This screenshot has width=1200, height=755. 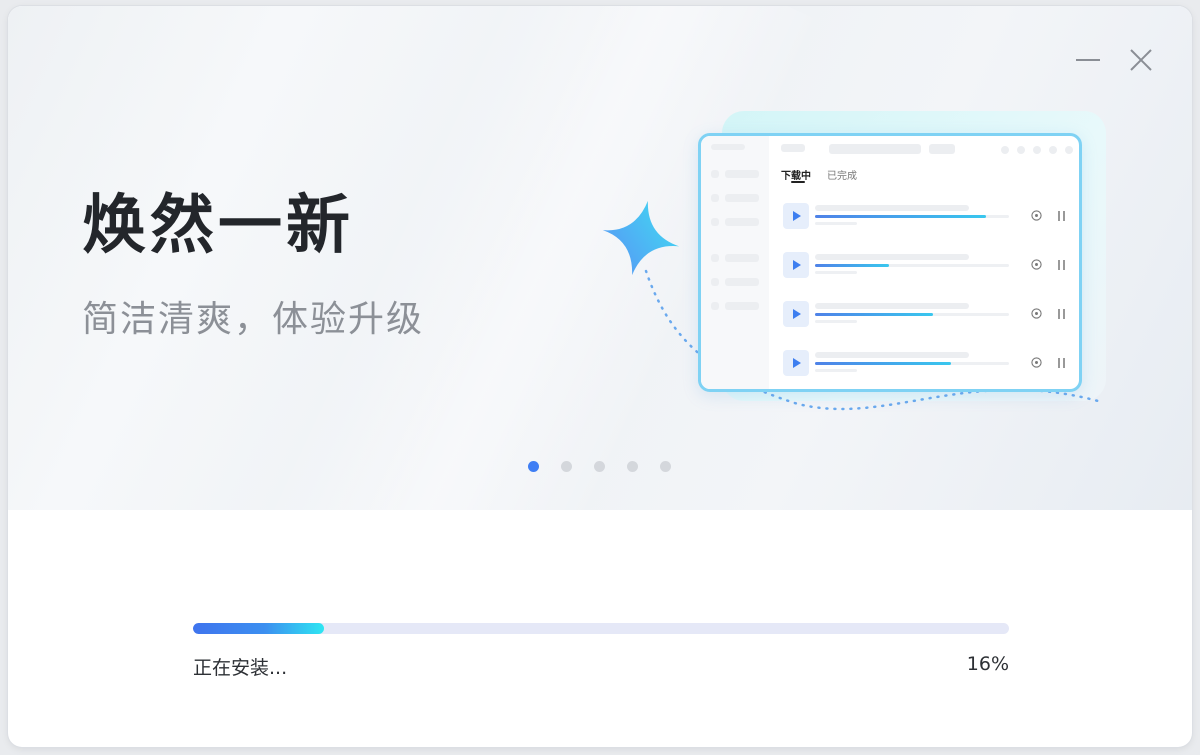 I want to click on minimize-button, so click(x=1088, y=60).